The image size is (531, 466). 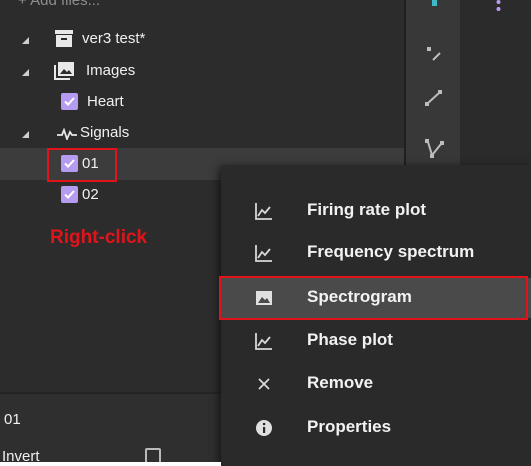 I want to click on window-bottom-edge, so click(x=110, y=464).